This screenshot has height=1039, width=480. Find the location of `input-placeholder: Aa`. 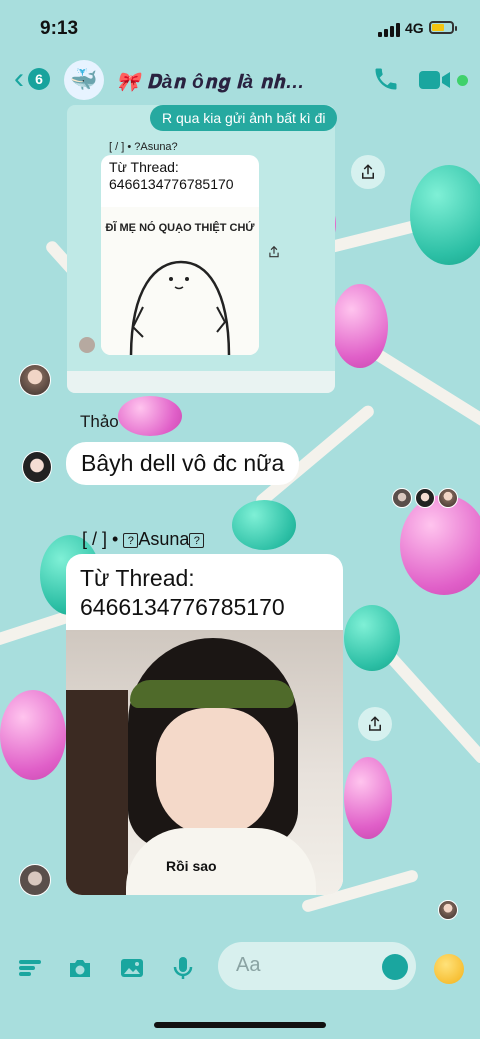

input-placeholder: Aa is located at coordinates (248, 965).